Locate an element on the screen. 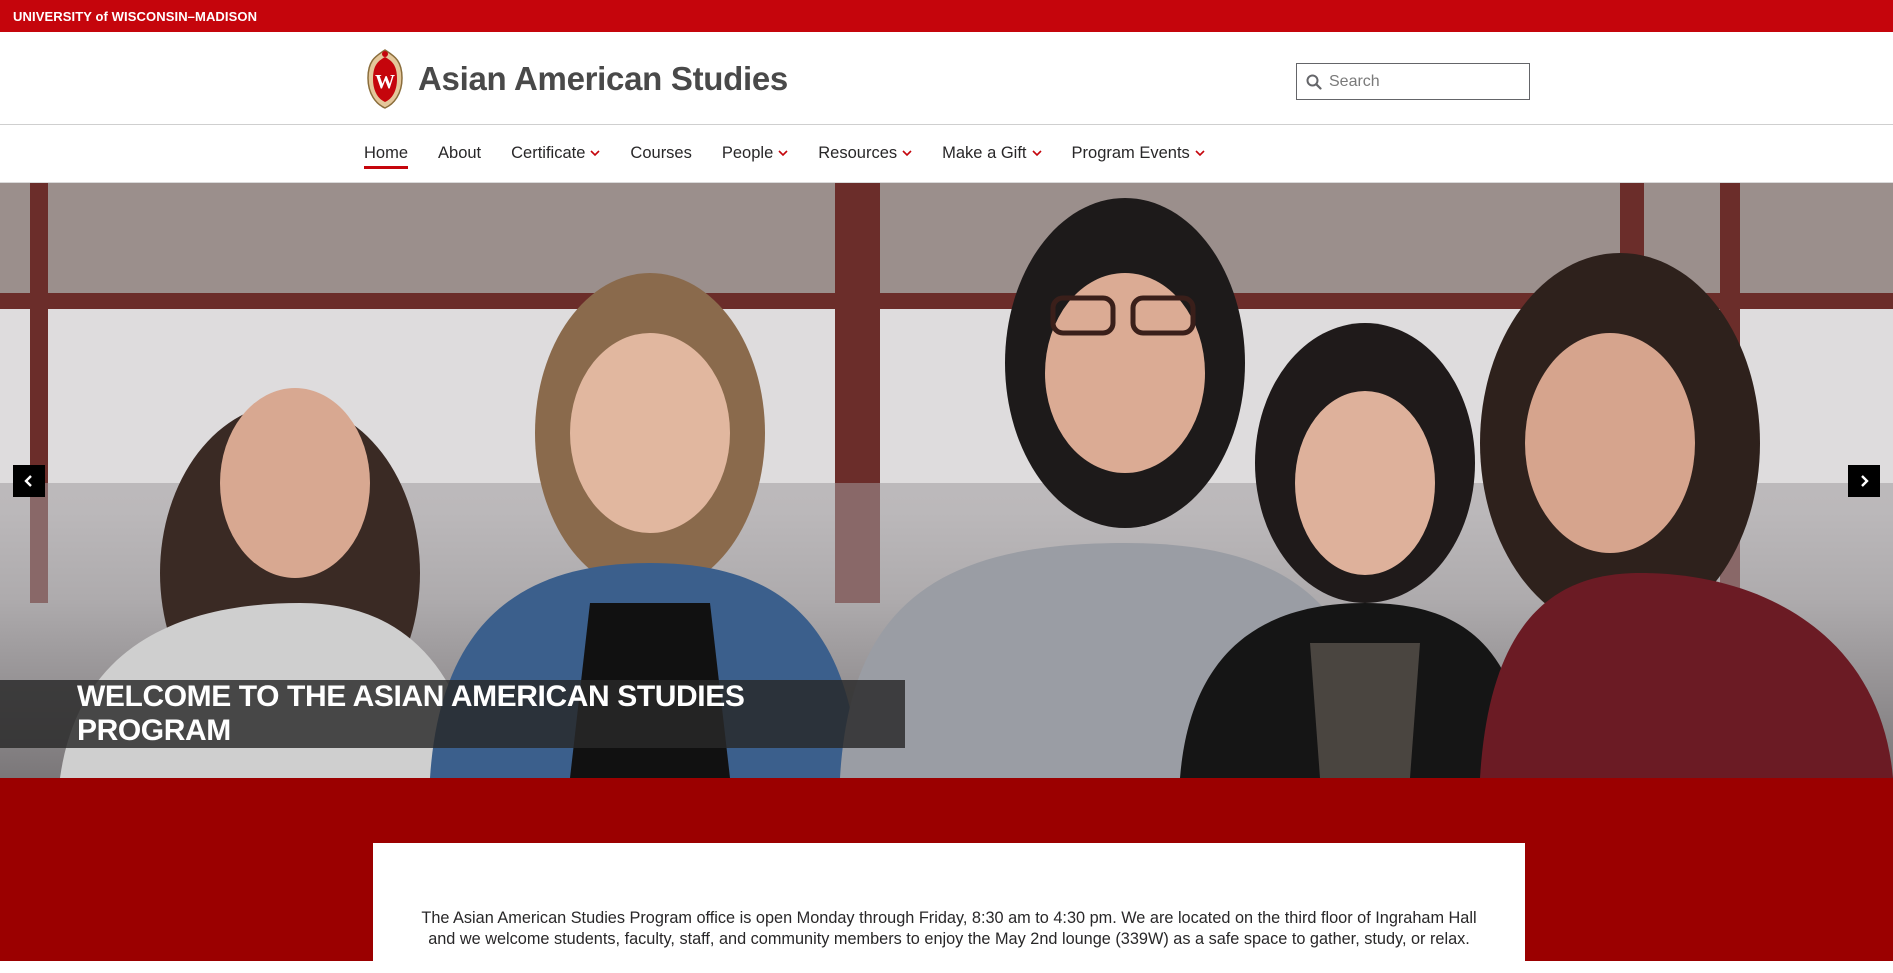  nav-item-make-a-gift: Make a Gift is located at coordinates (992, 153).